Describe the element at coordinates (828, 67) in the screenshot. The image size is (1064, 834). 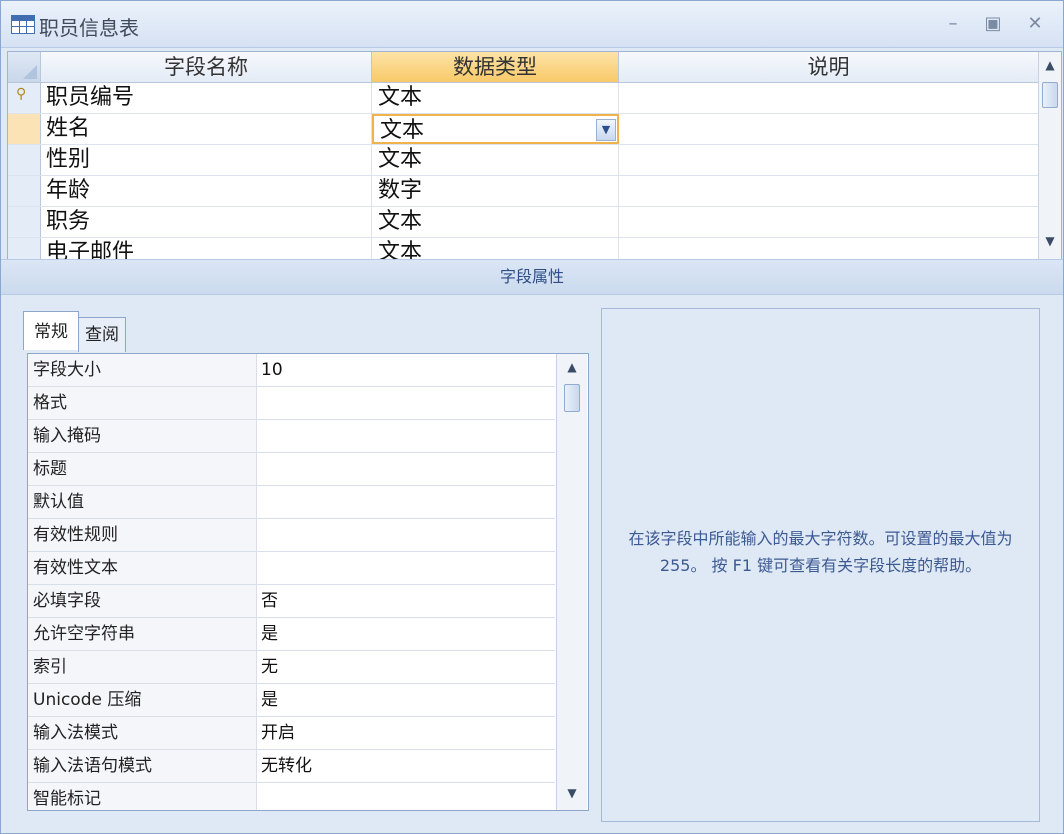
I see `column-header-description: 说明` at that location.